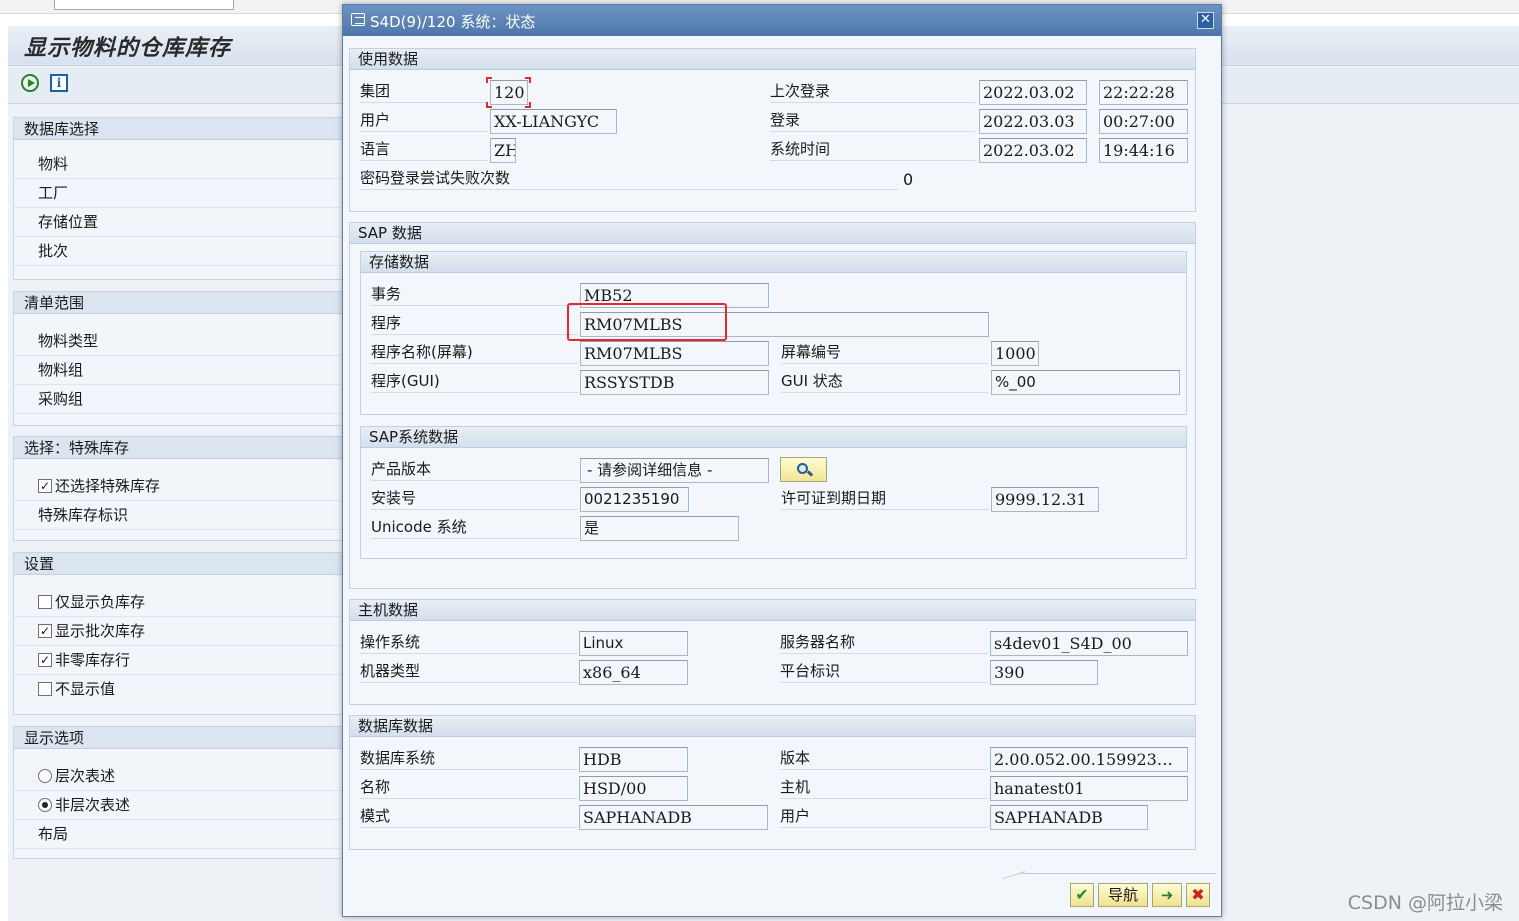 This screenshot has width=1519, height=921. Describe the element at coordinates (180, 129) in the screenshot. I see `panel-header: 数据库选择` at that location.